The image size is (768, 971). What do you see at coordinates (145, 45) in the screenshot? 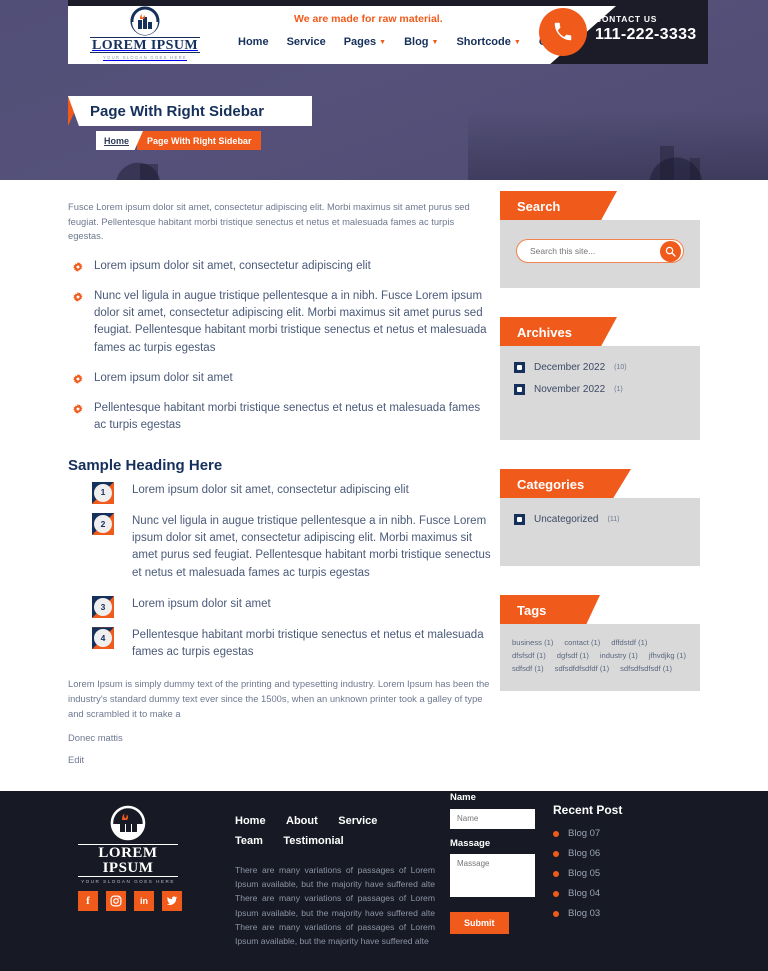
I see `logo-wordmark: LOREM IPSUM` at bounding box center [145, 45].